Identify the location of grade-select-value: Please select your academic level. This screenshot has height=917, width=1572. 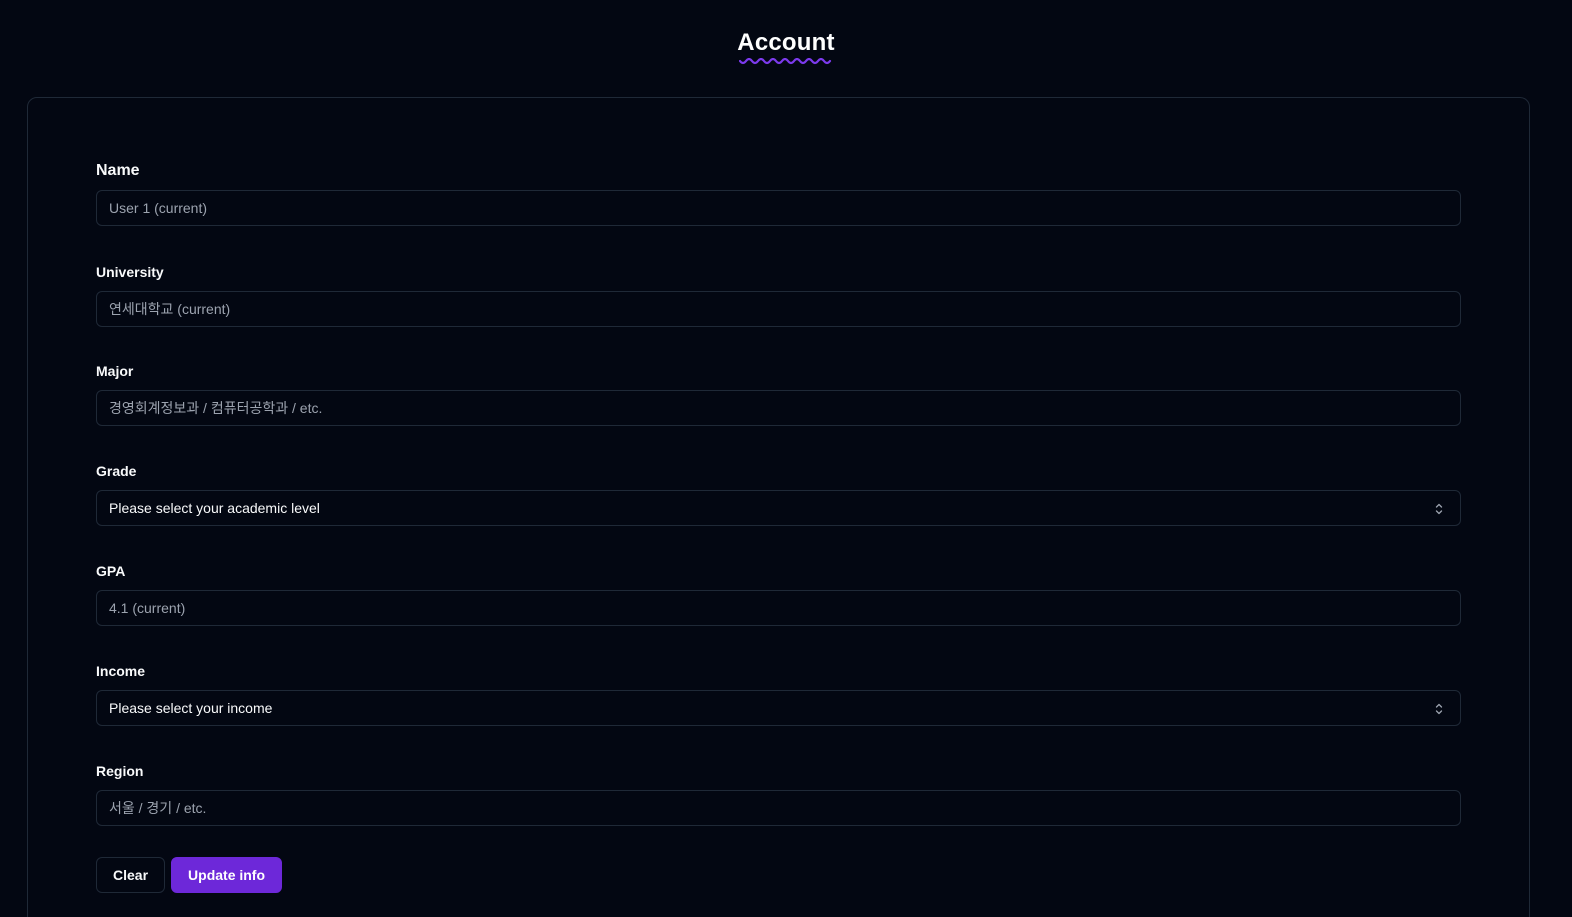
(214, 508).